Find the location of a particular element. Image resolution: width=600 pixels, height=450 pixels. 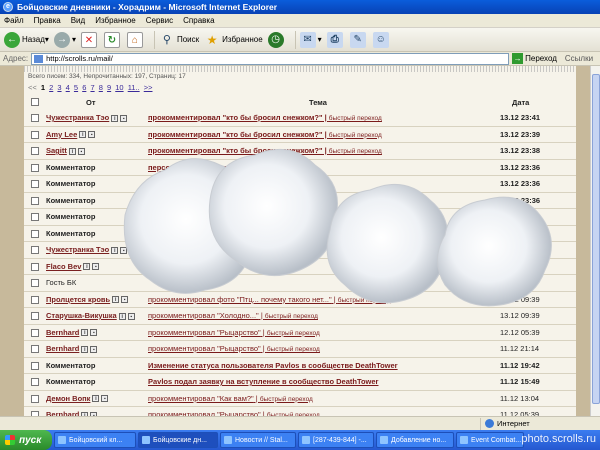

pager-link: 6 is located at coordinates (84, 87).